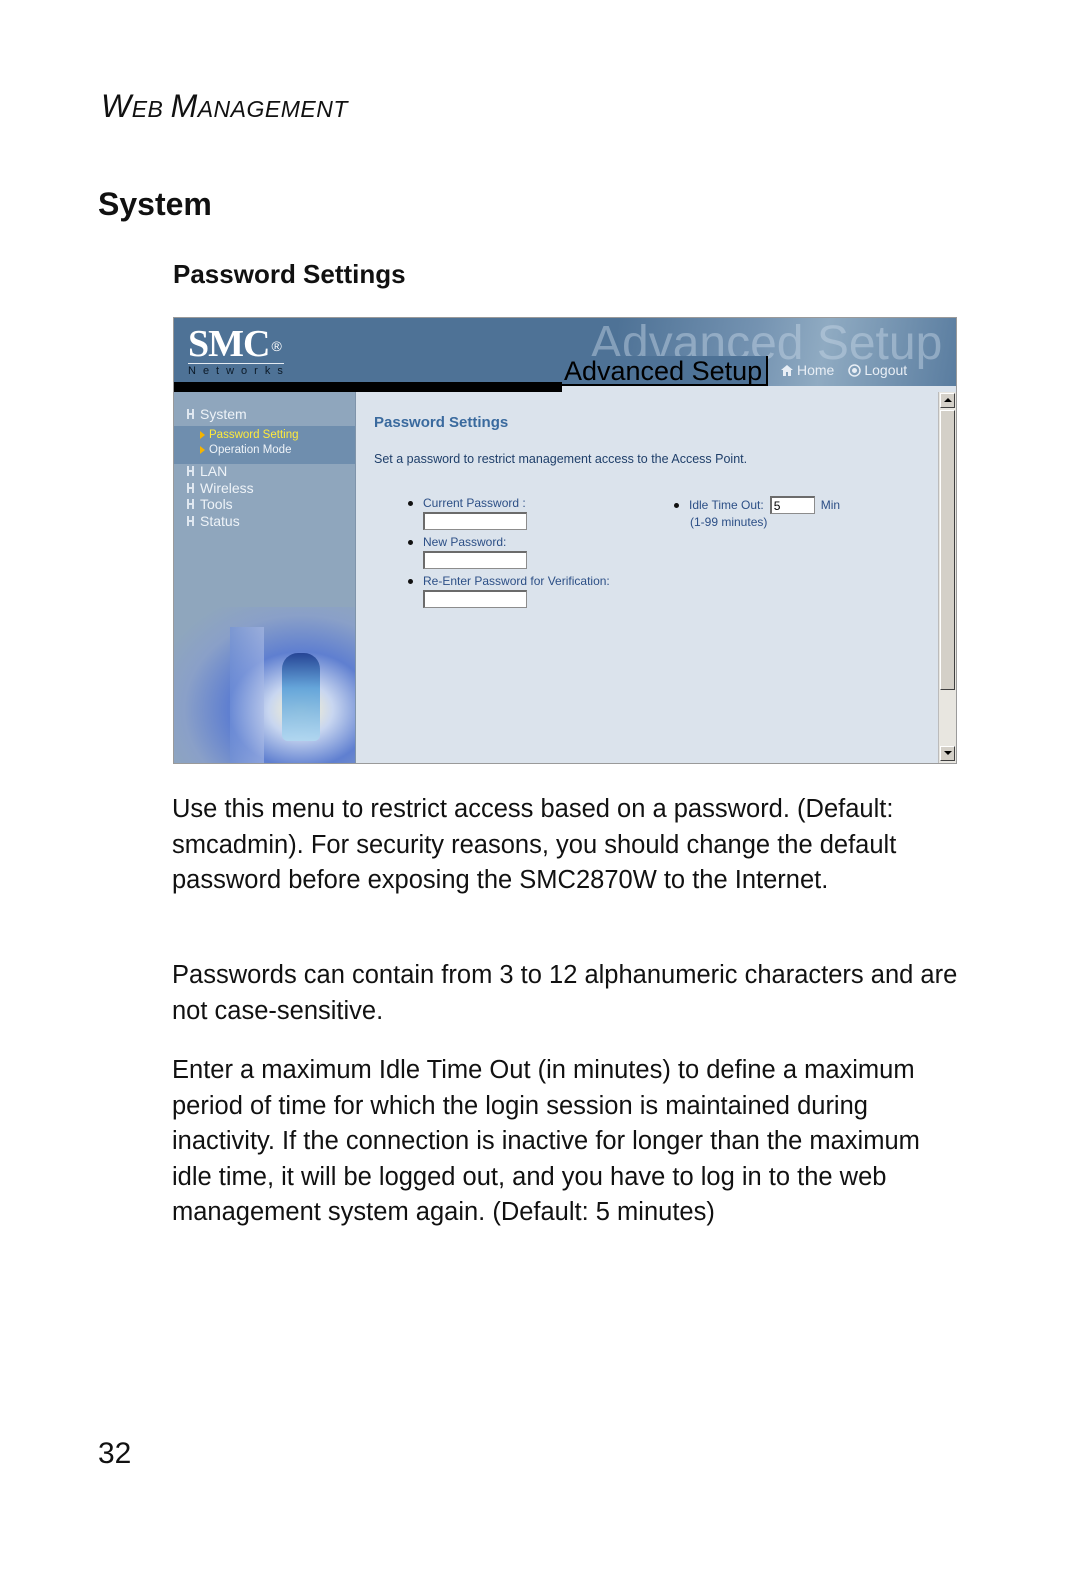  What do you see at coordinates (830, 505) in the screenshot?
I see `idle-timeout-unit: Min` at bounding box center [830, 505].